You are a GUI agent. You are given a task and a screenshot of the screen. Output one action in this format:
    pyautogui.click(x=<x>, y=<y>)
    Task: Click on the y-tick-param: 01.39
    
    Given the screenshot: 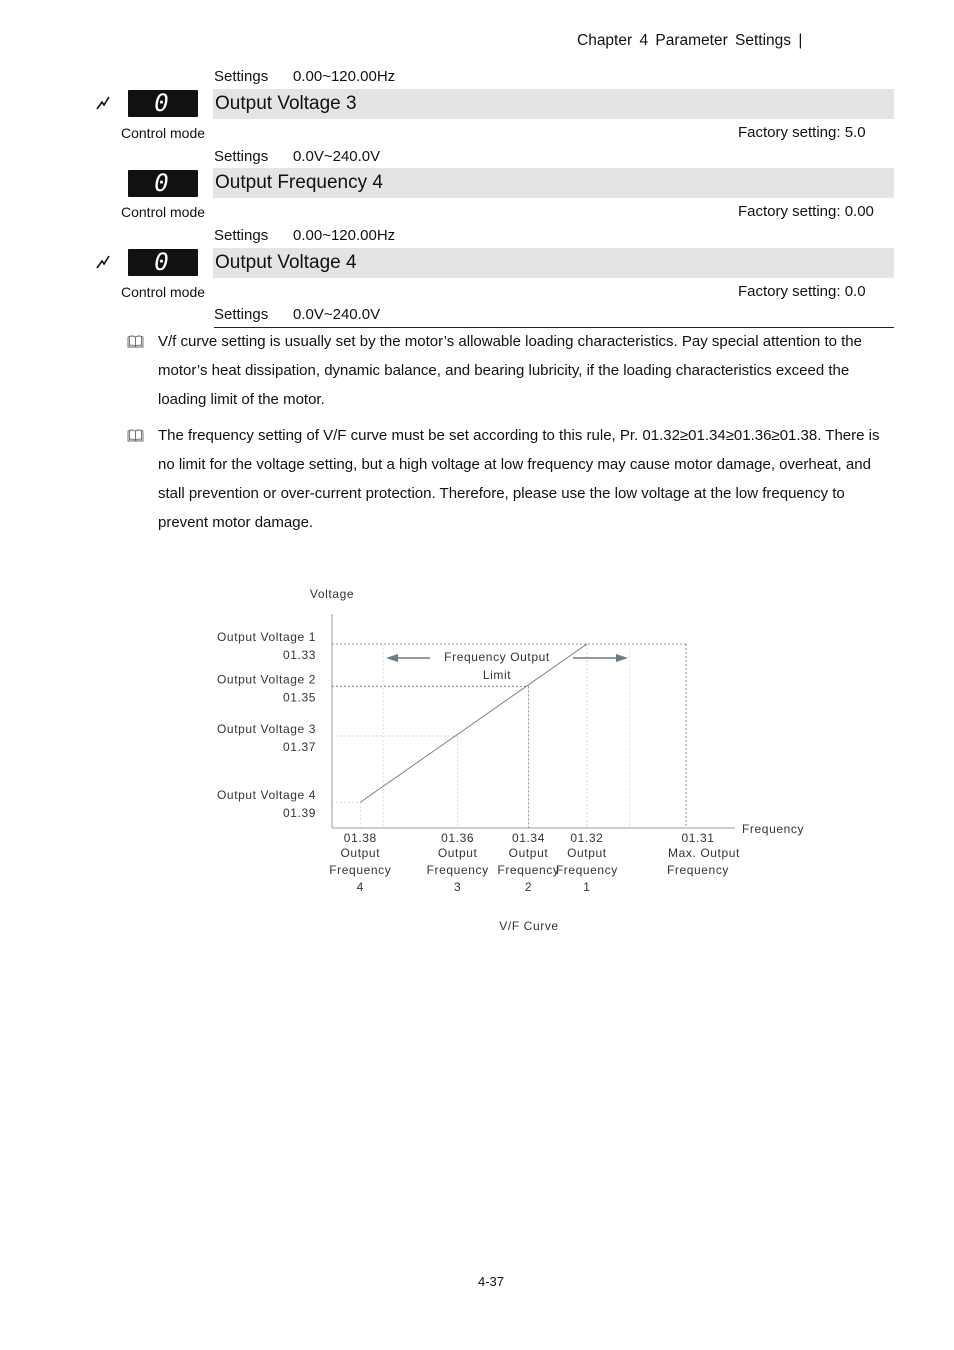 What is the action you would take?
    pyautogui.click(x=299, y=813)
    